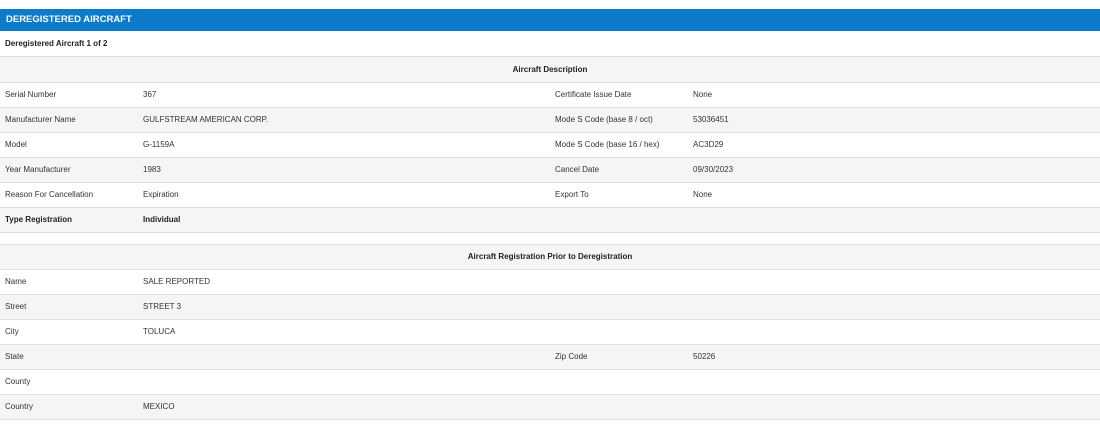 The image size is (1100, 437). Describe the element at coordinates (894, 120) in the screenshot. I see `field-value: 53036451` at that location.